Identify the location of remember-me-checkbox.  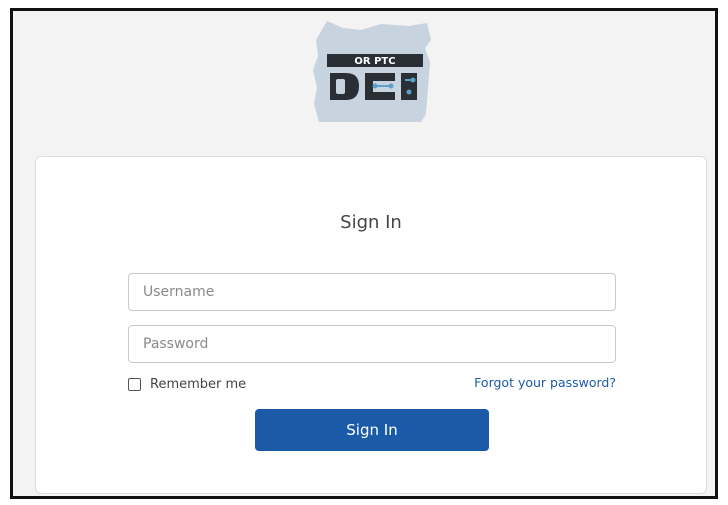
(134, 384).